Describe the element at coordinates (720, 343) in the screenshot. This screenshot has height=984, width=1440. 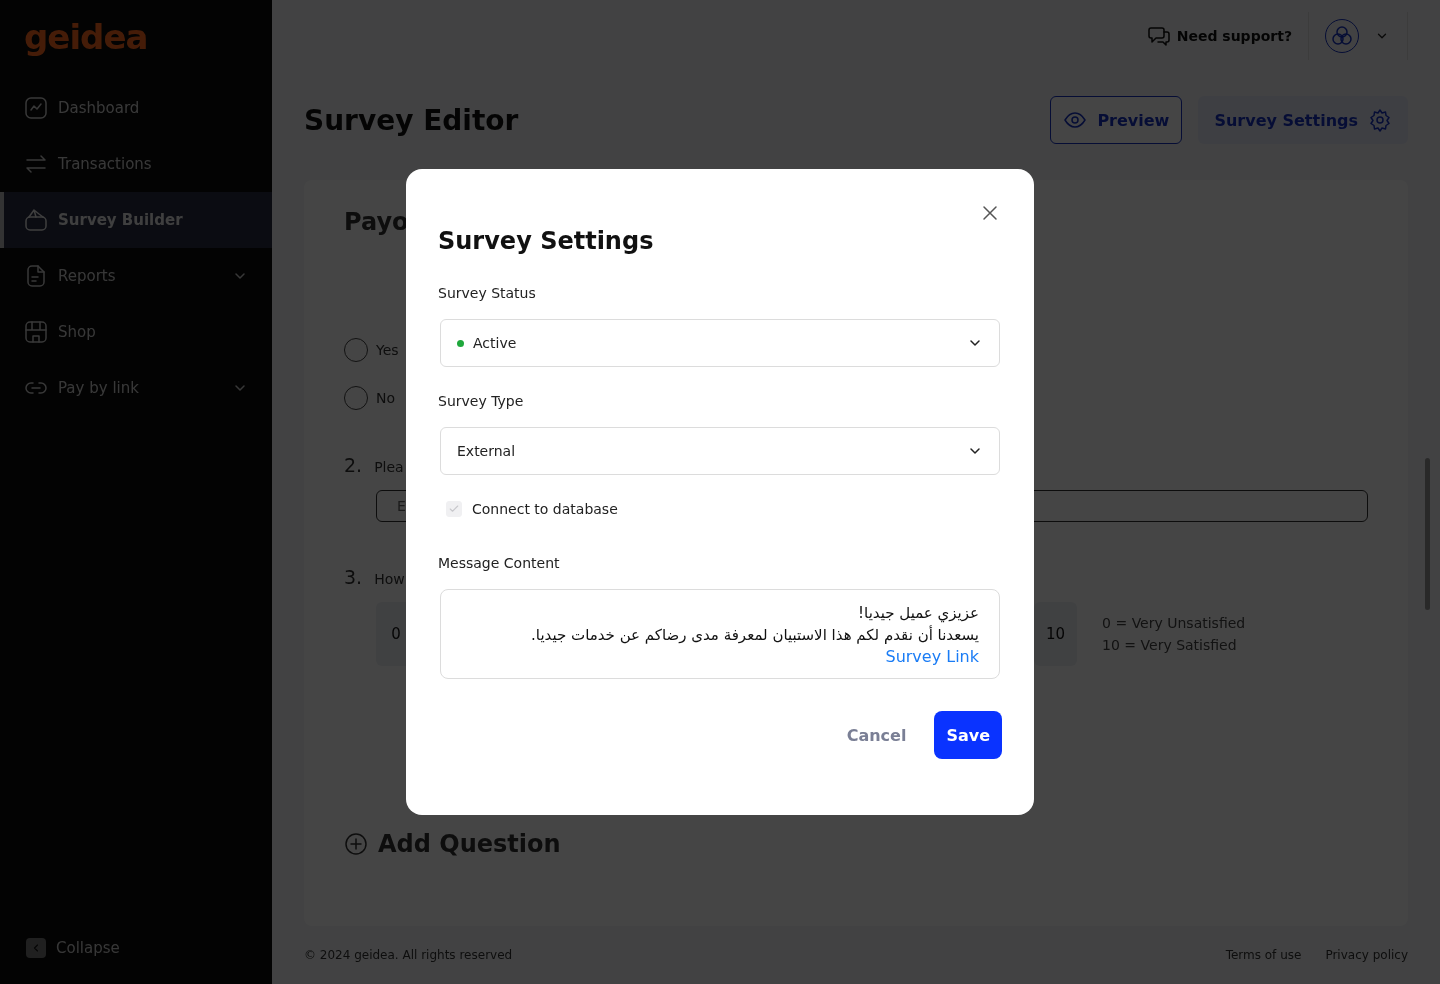
I see `dropdown-field: Active` at that location.